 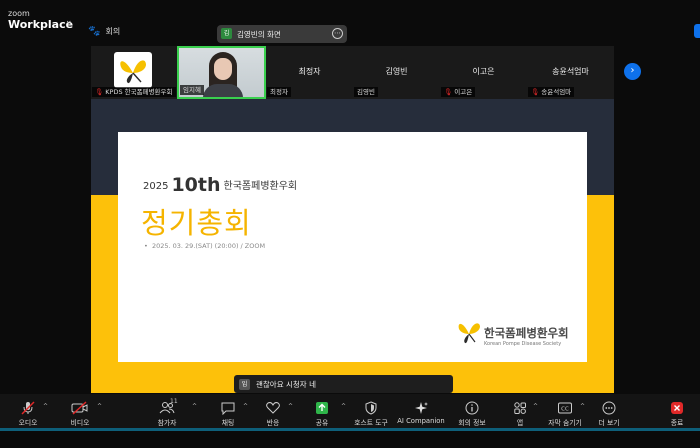 I want to click on taskbar-area, so click(x=350, y=439).